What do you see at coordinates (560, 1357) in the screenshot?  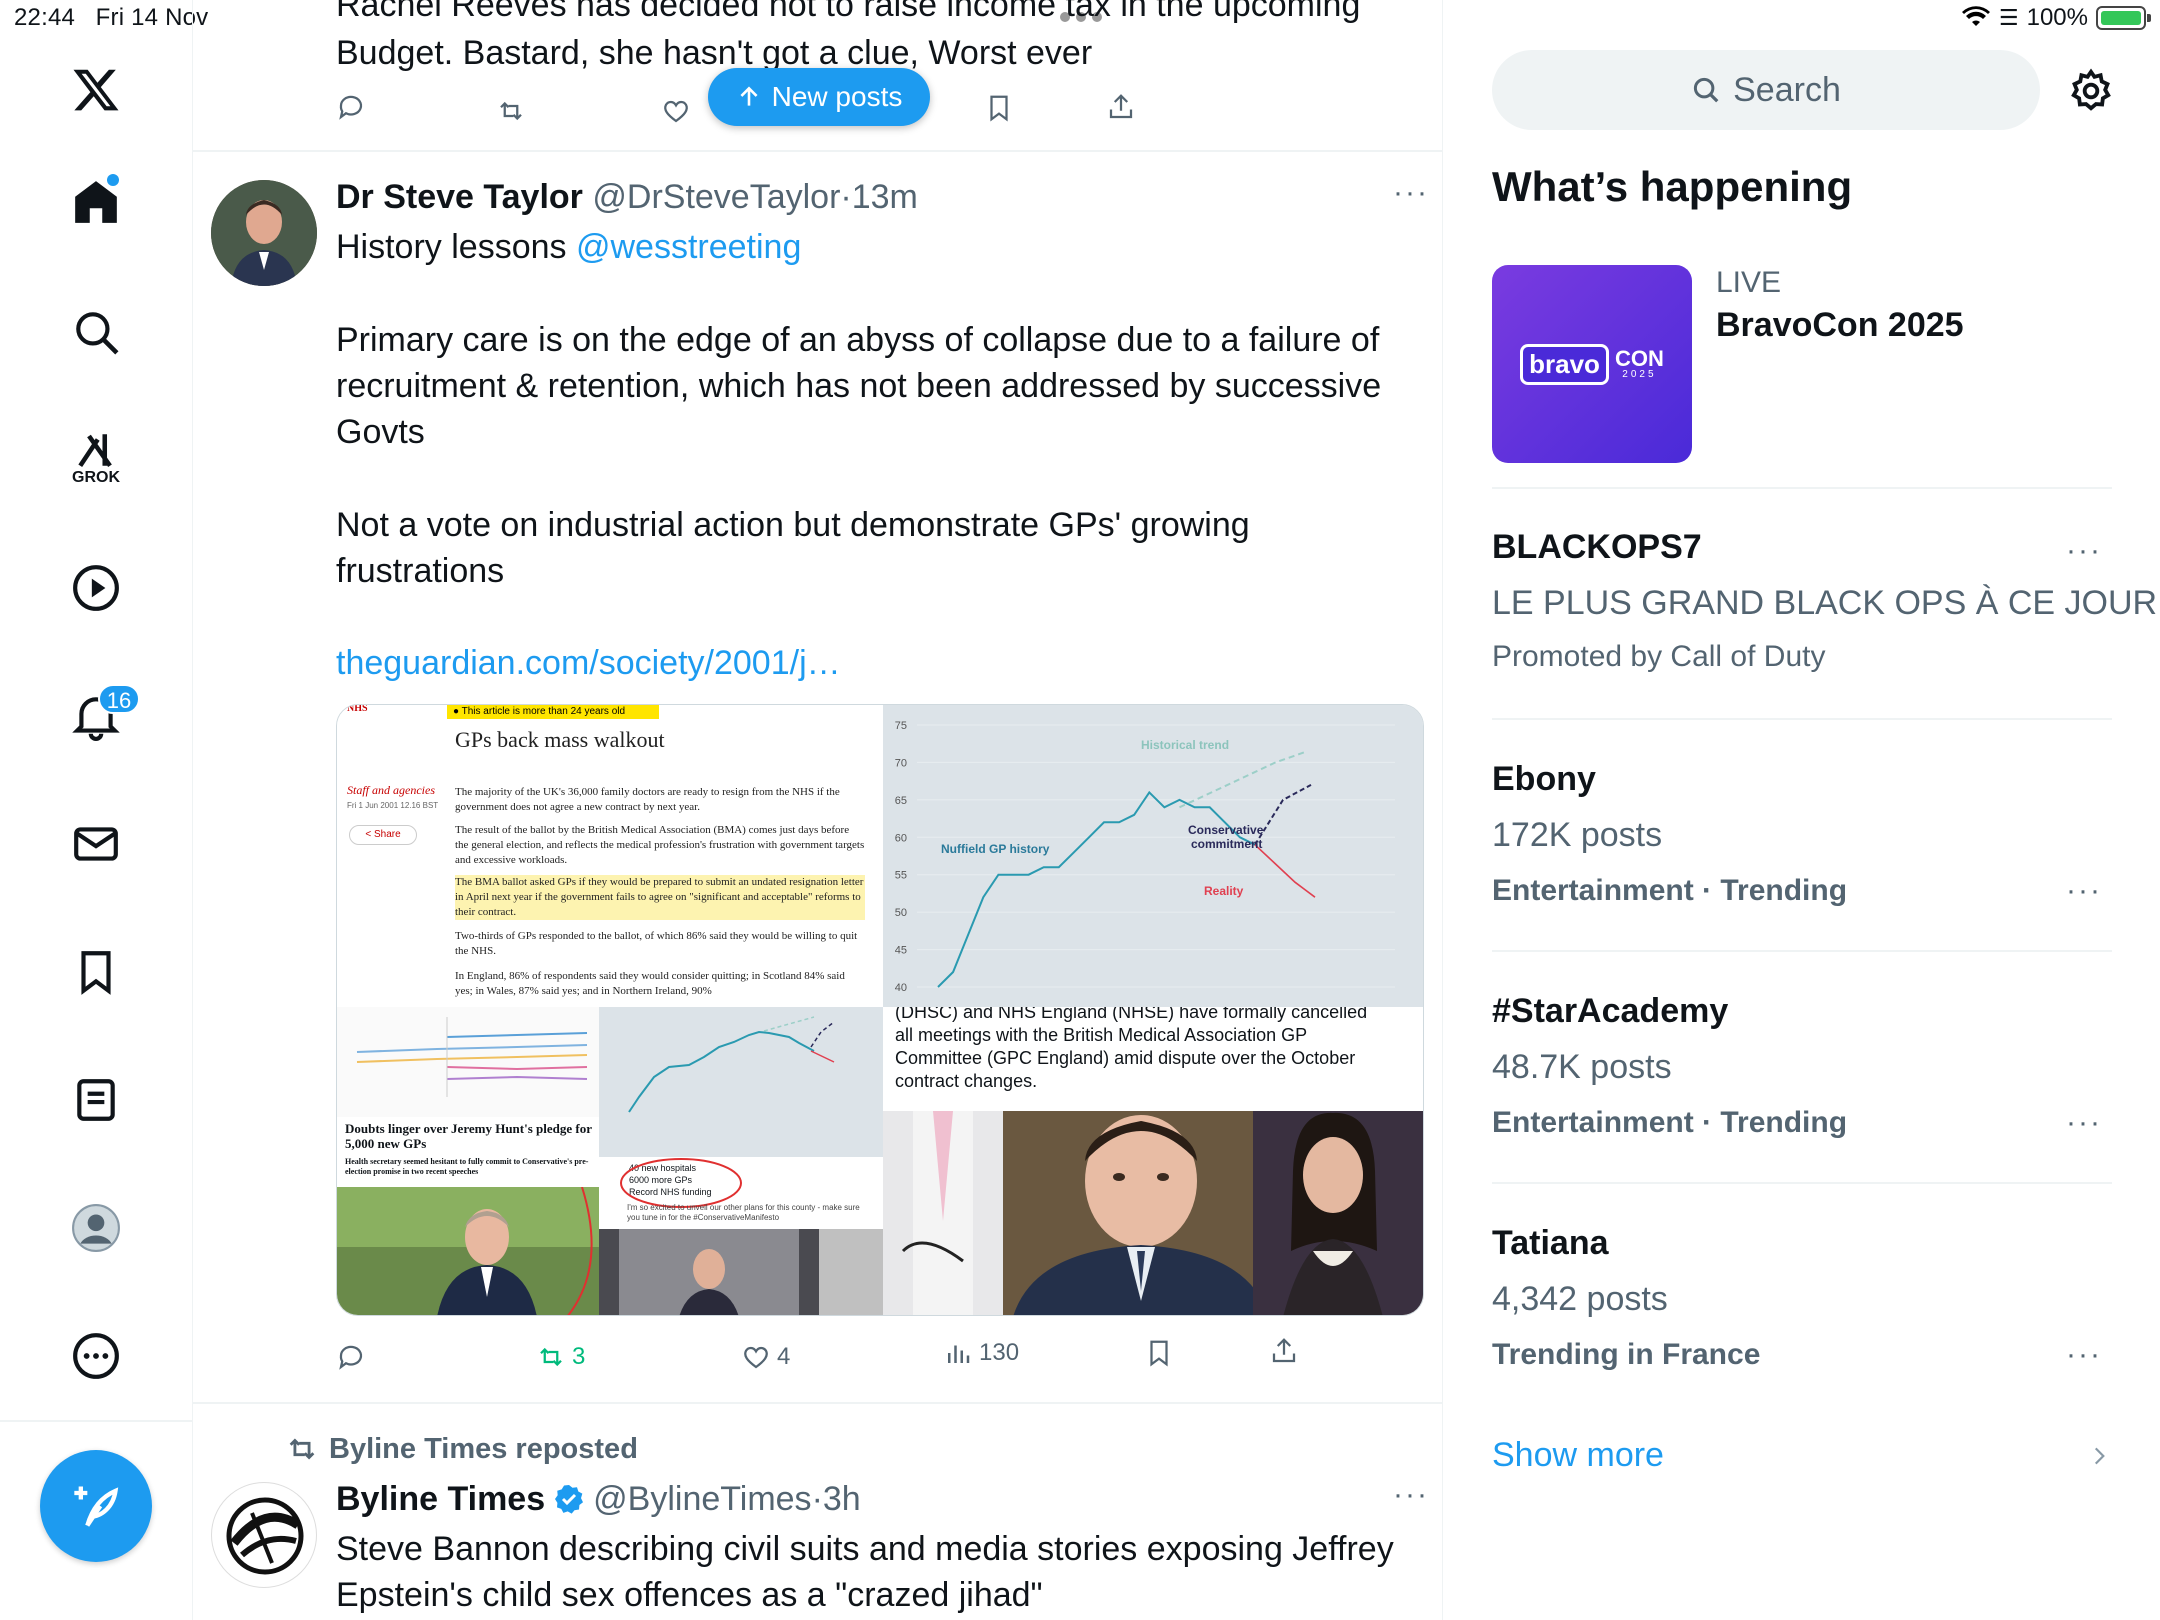 I see `repost-button: 3` at bounding box center [560, 1357].